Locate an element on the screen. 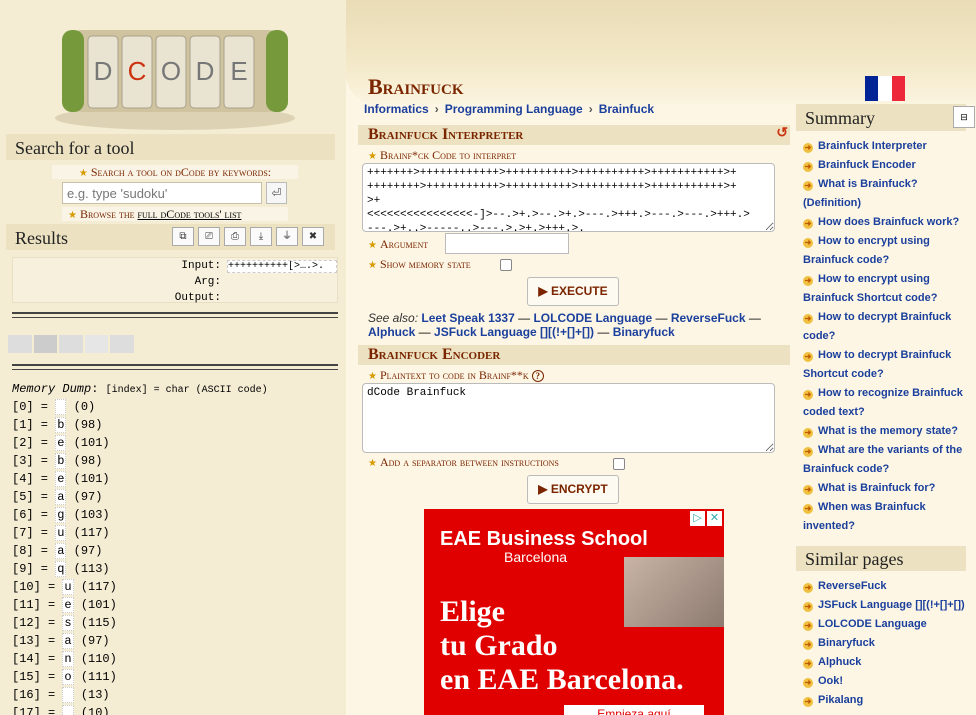  result-toolbar: ⧉ ⎚ ⎙ ⤓ ⏚ ✖ is located at coordinates (248, 237).